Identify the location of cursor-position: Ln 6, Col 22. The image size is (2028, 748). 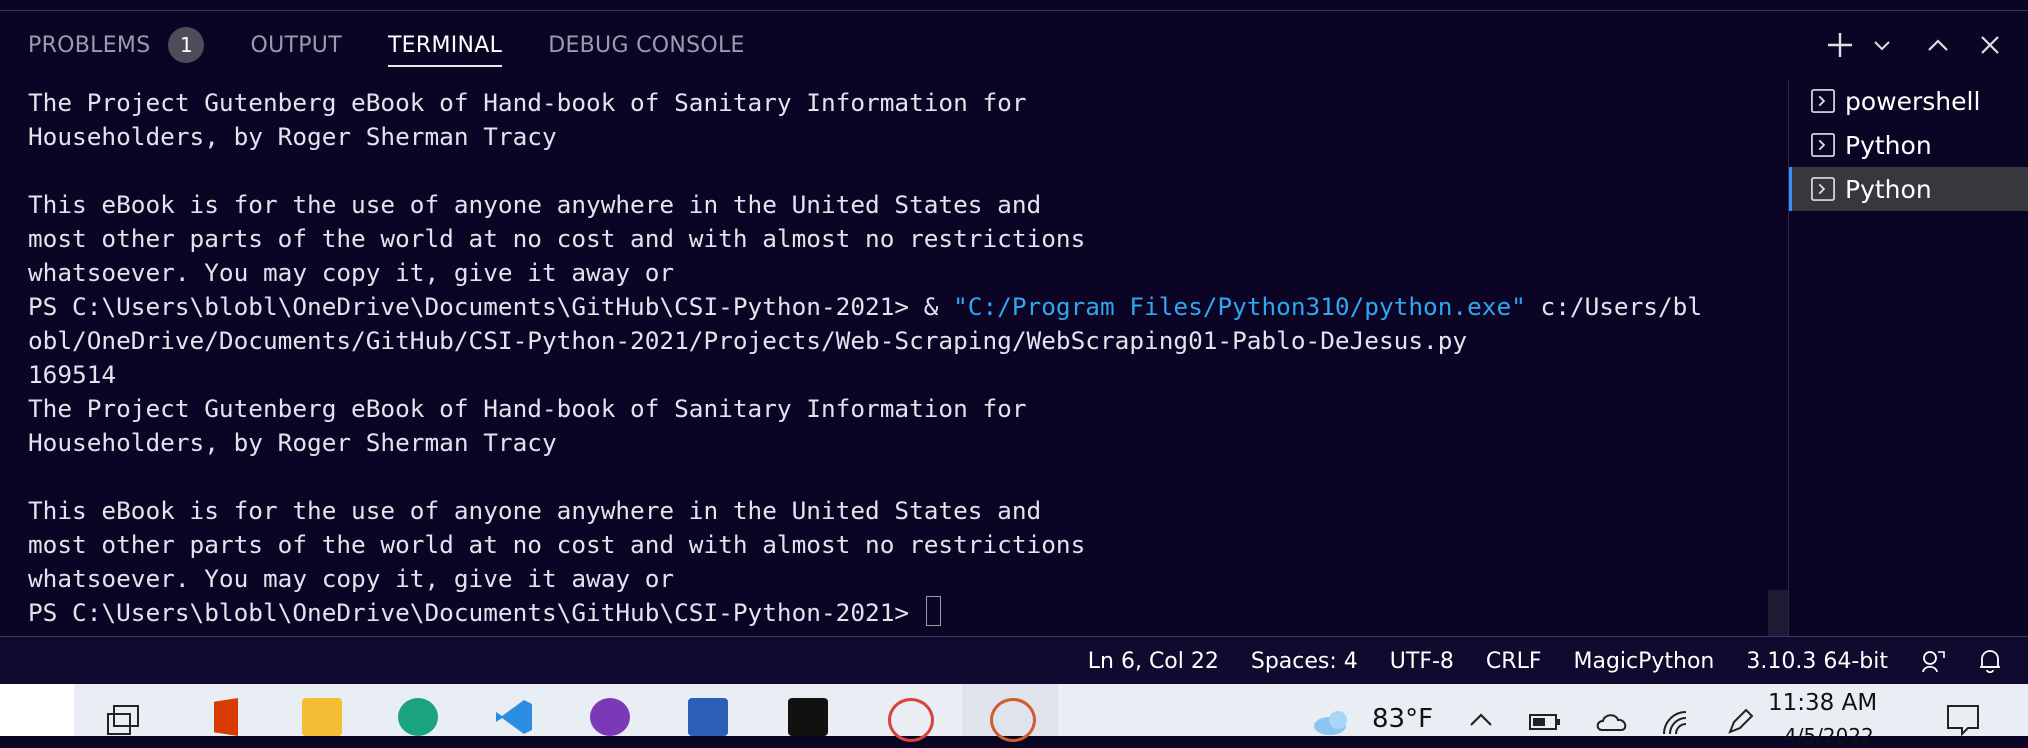
(1153, 661).